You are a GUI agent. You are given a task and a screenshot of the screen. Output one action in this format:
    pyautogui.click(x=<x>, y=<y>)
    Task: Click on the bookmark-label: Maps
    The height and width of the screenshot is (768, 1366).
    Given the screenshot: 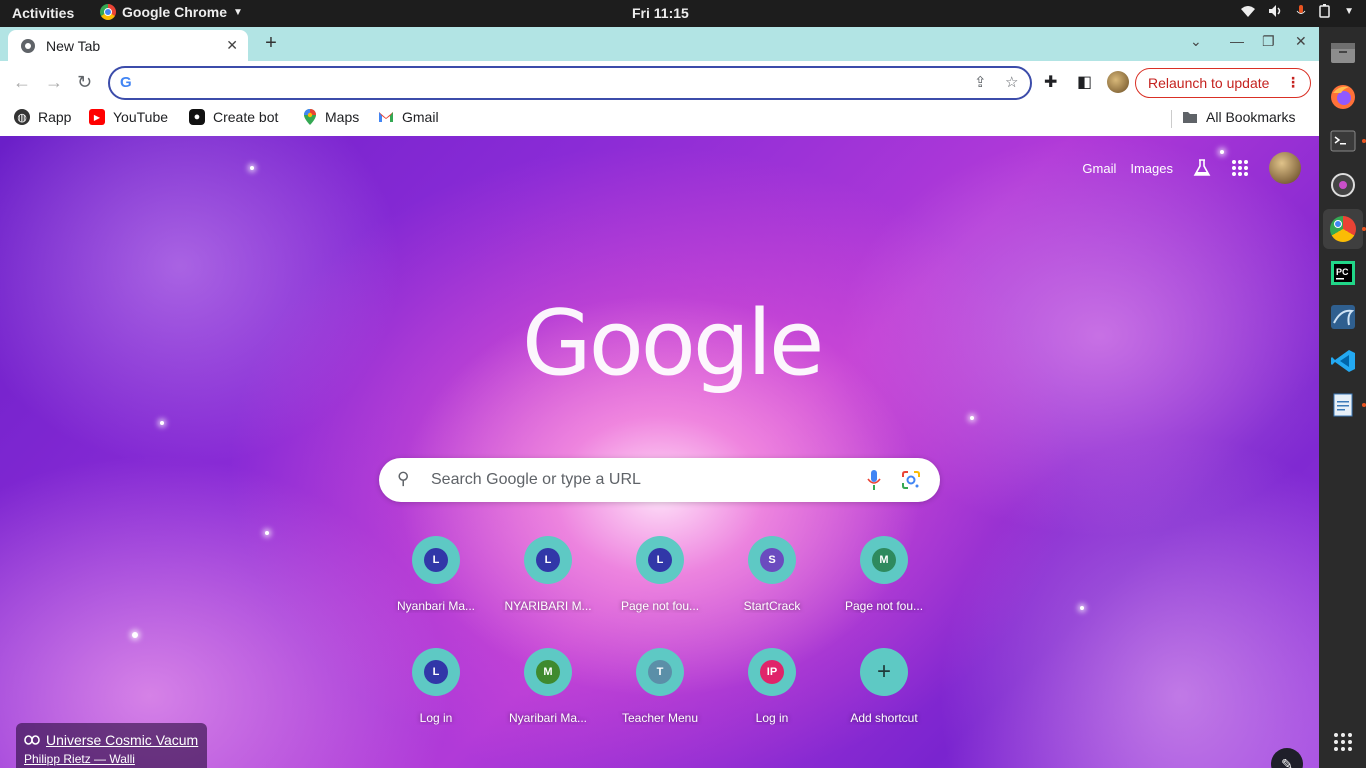 What is the action you would take?
    pyautogui.click(x=342, y=117)
    